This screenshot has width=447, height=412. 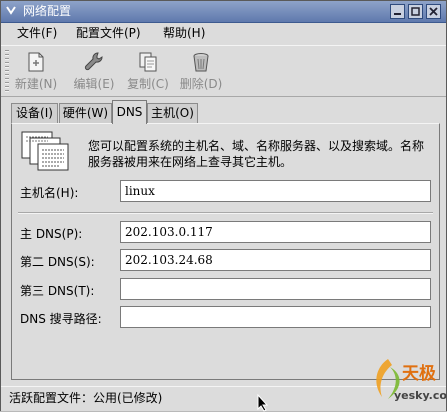 I want to click on search-path-label: DNS 搜寻路径:, so click(x=61, y=319).